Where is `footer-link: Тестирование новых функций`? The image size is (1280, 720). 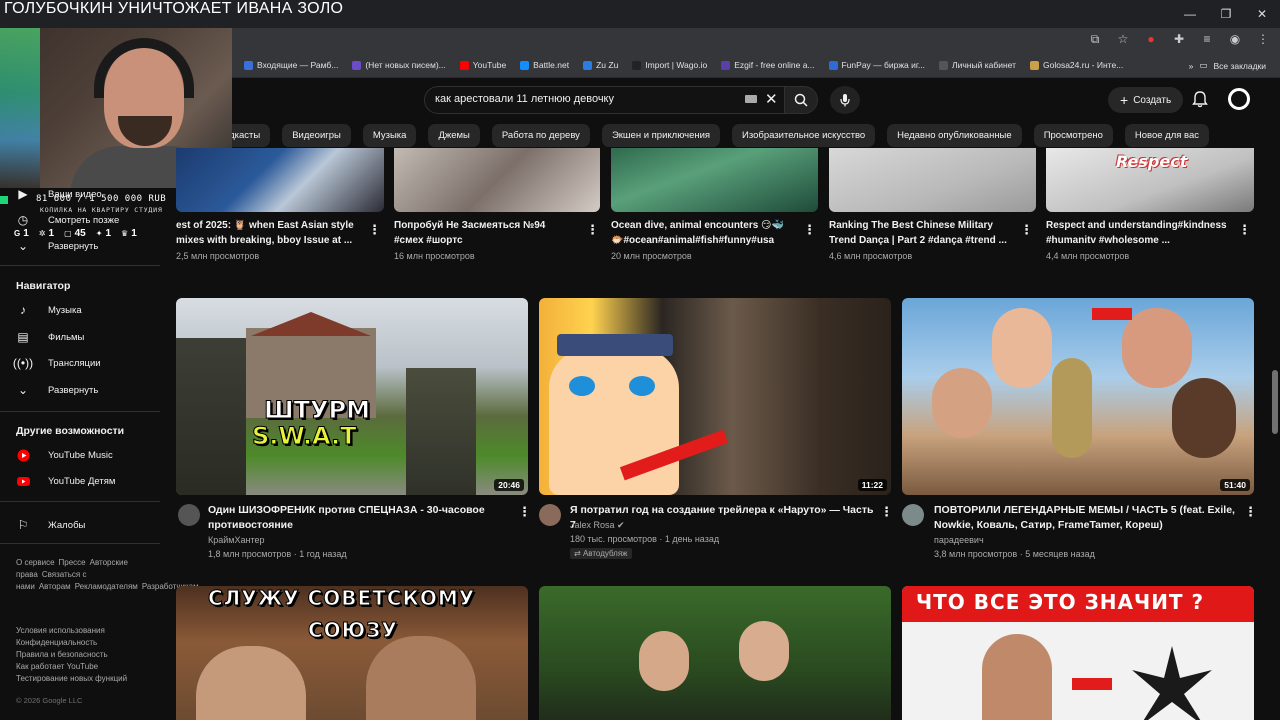
footer-link: Тестирование новых функций is located at coordinates (71, 678).